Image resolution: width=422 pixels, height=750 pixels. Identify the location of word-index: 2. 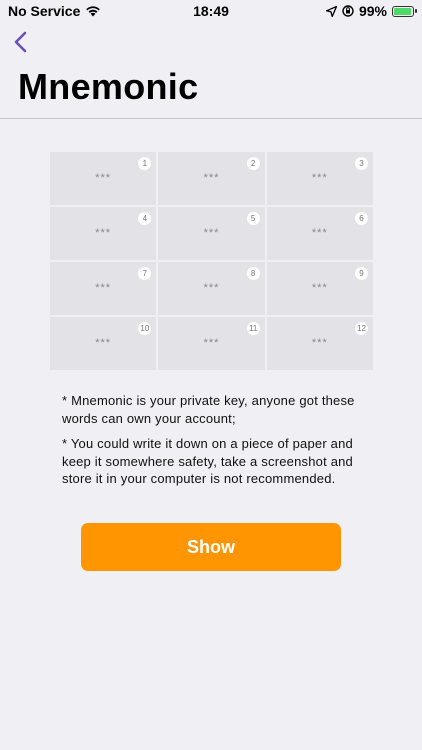
(253, 163).